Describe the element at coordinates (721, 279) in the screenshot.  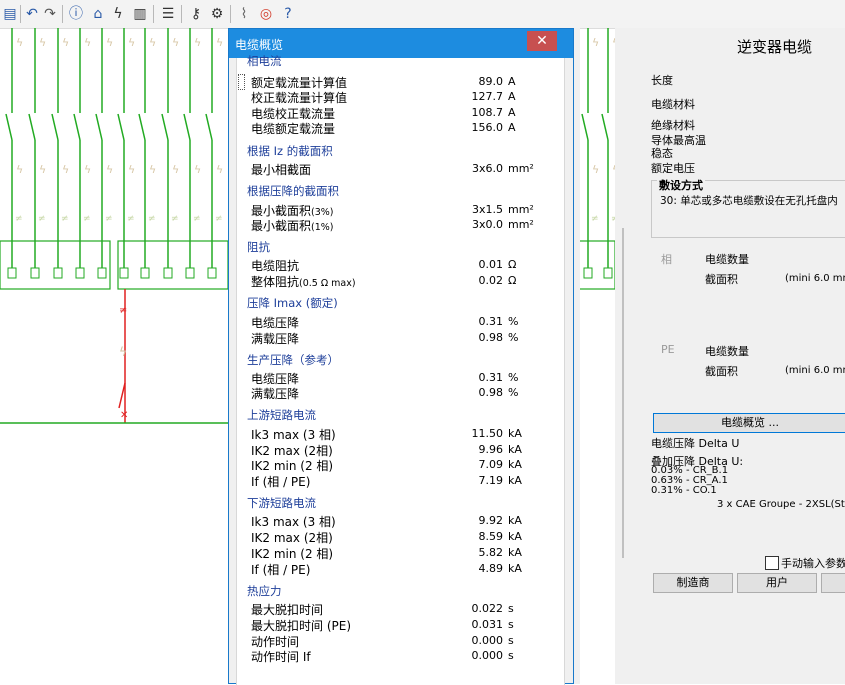
I see `phase-section-label: 截面积` at that location.